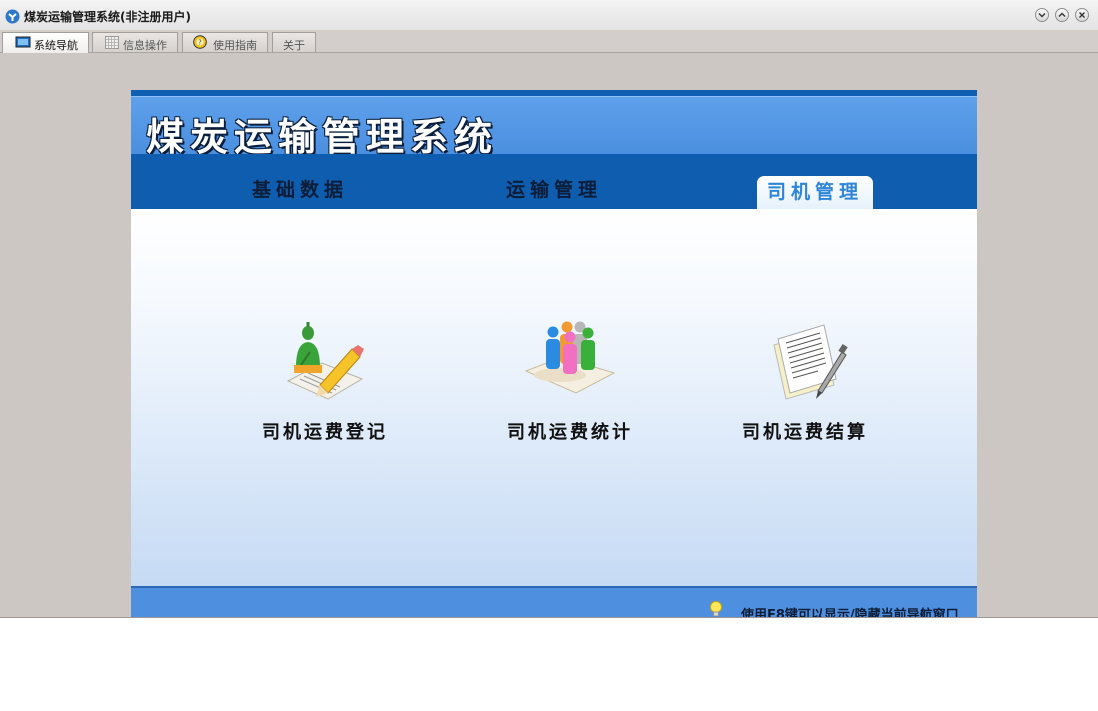 This screenshot has height=711, width=1098. I want to click on grid-icon, so click(112, 42).